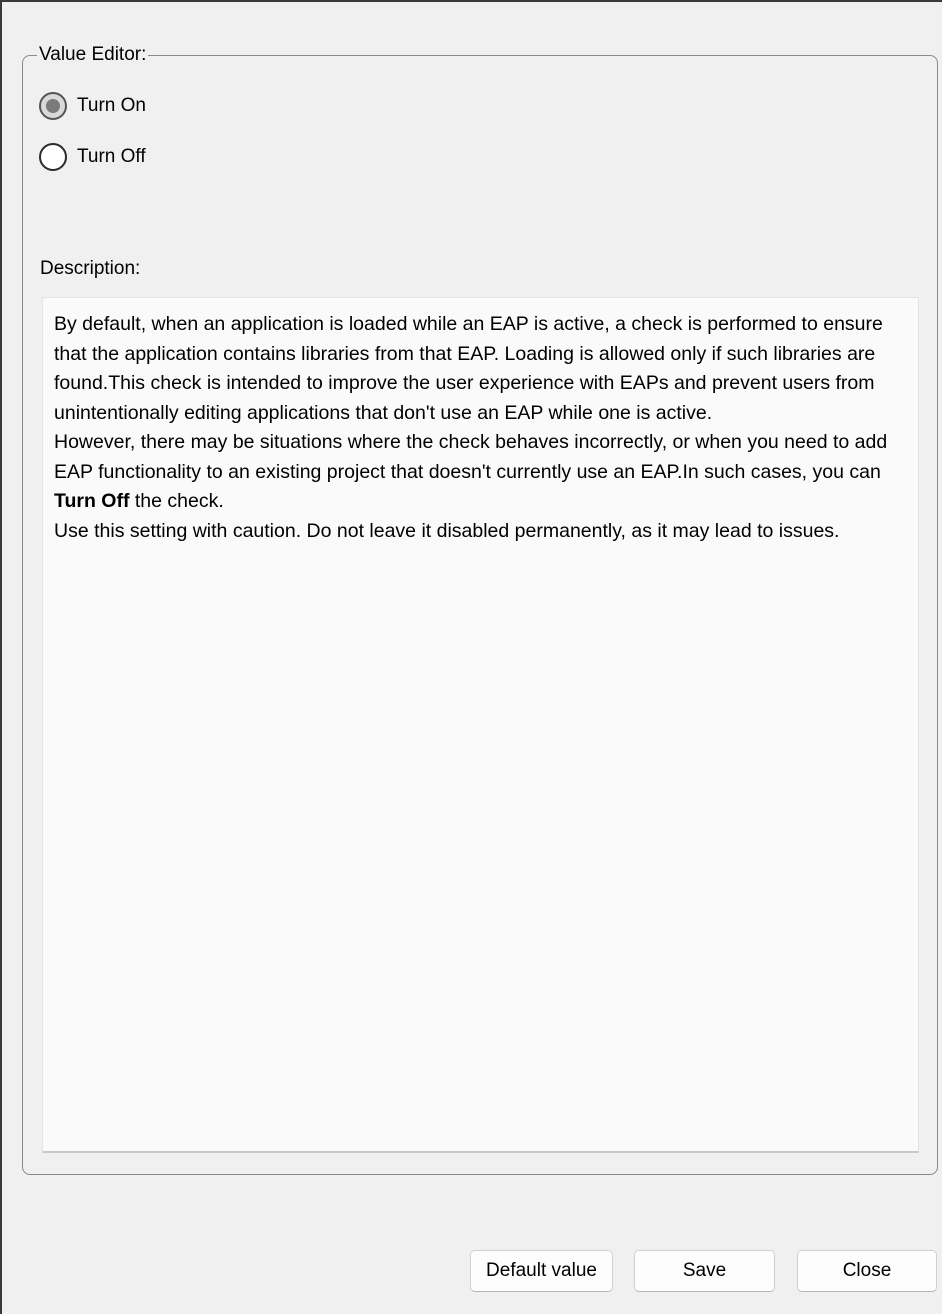 This screenshot has width=942, height=1314. Describe the element at coordinates (53, 106) in the screenshot. I see `radio-checked-icon` at that location.